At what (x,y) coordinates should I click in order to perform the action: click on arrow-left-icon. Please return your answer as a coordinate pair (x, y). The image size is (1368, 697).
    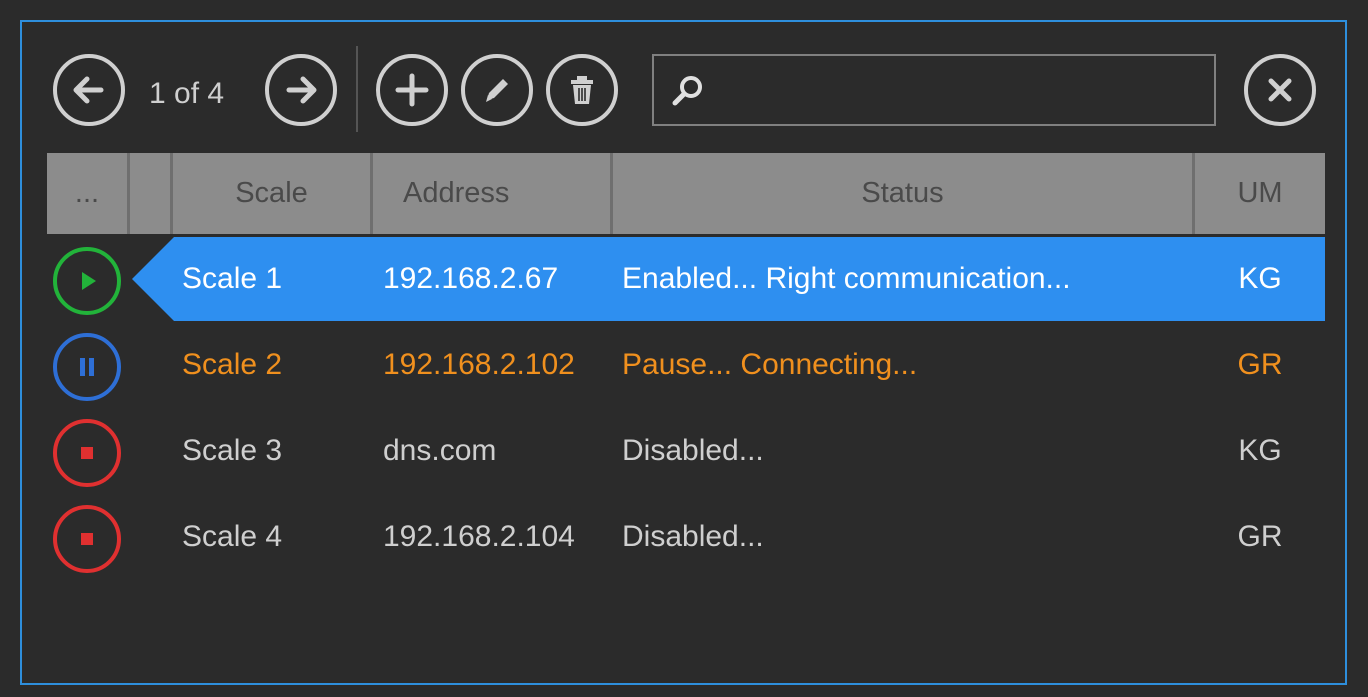
    Looking at the image, I should click on (88, 90).